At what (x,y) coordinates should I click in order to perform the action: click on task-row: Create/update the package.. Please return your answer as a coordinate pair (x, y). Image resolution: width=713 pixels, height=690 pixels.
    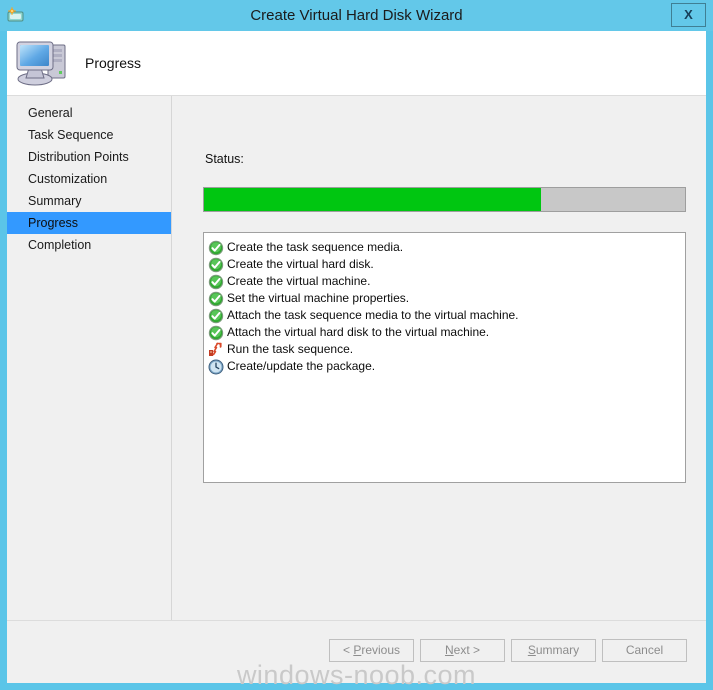
    Looking at the image, I should click on (446, 366).